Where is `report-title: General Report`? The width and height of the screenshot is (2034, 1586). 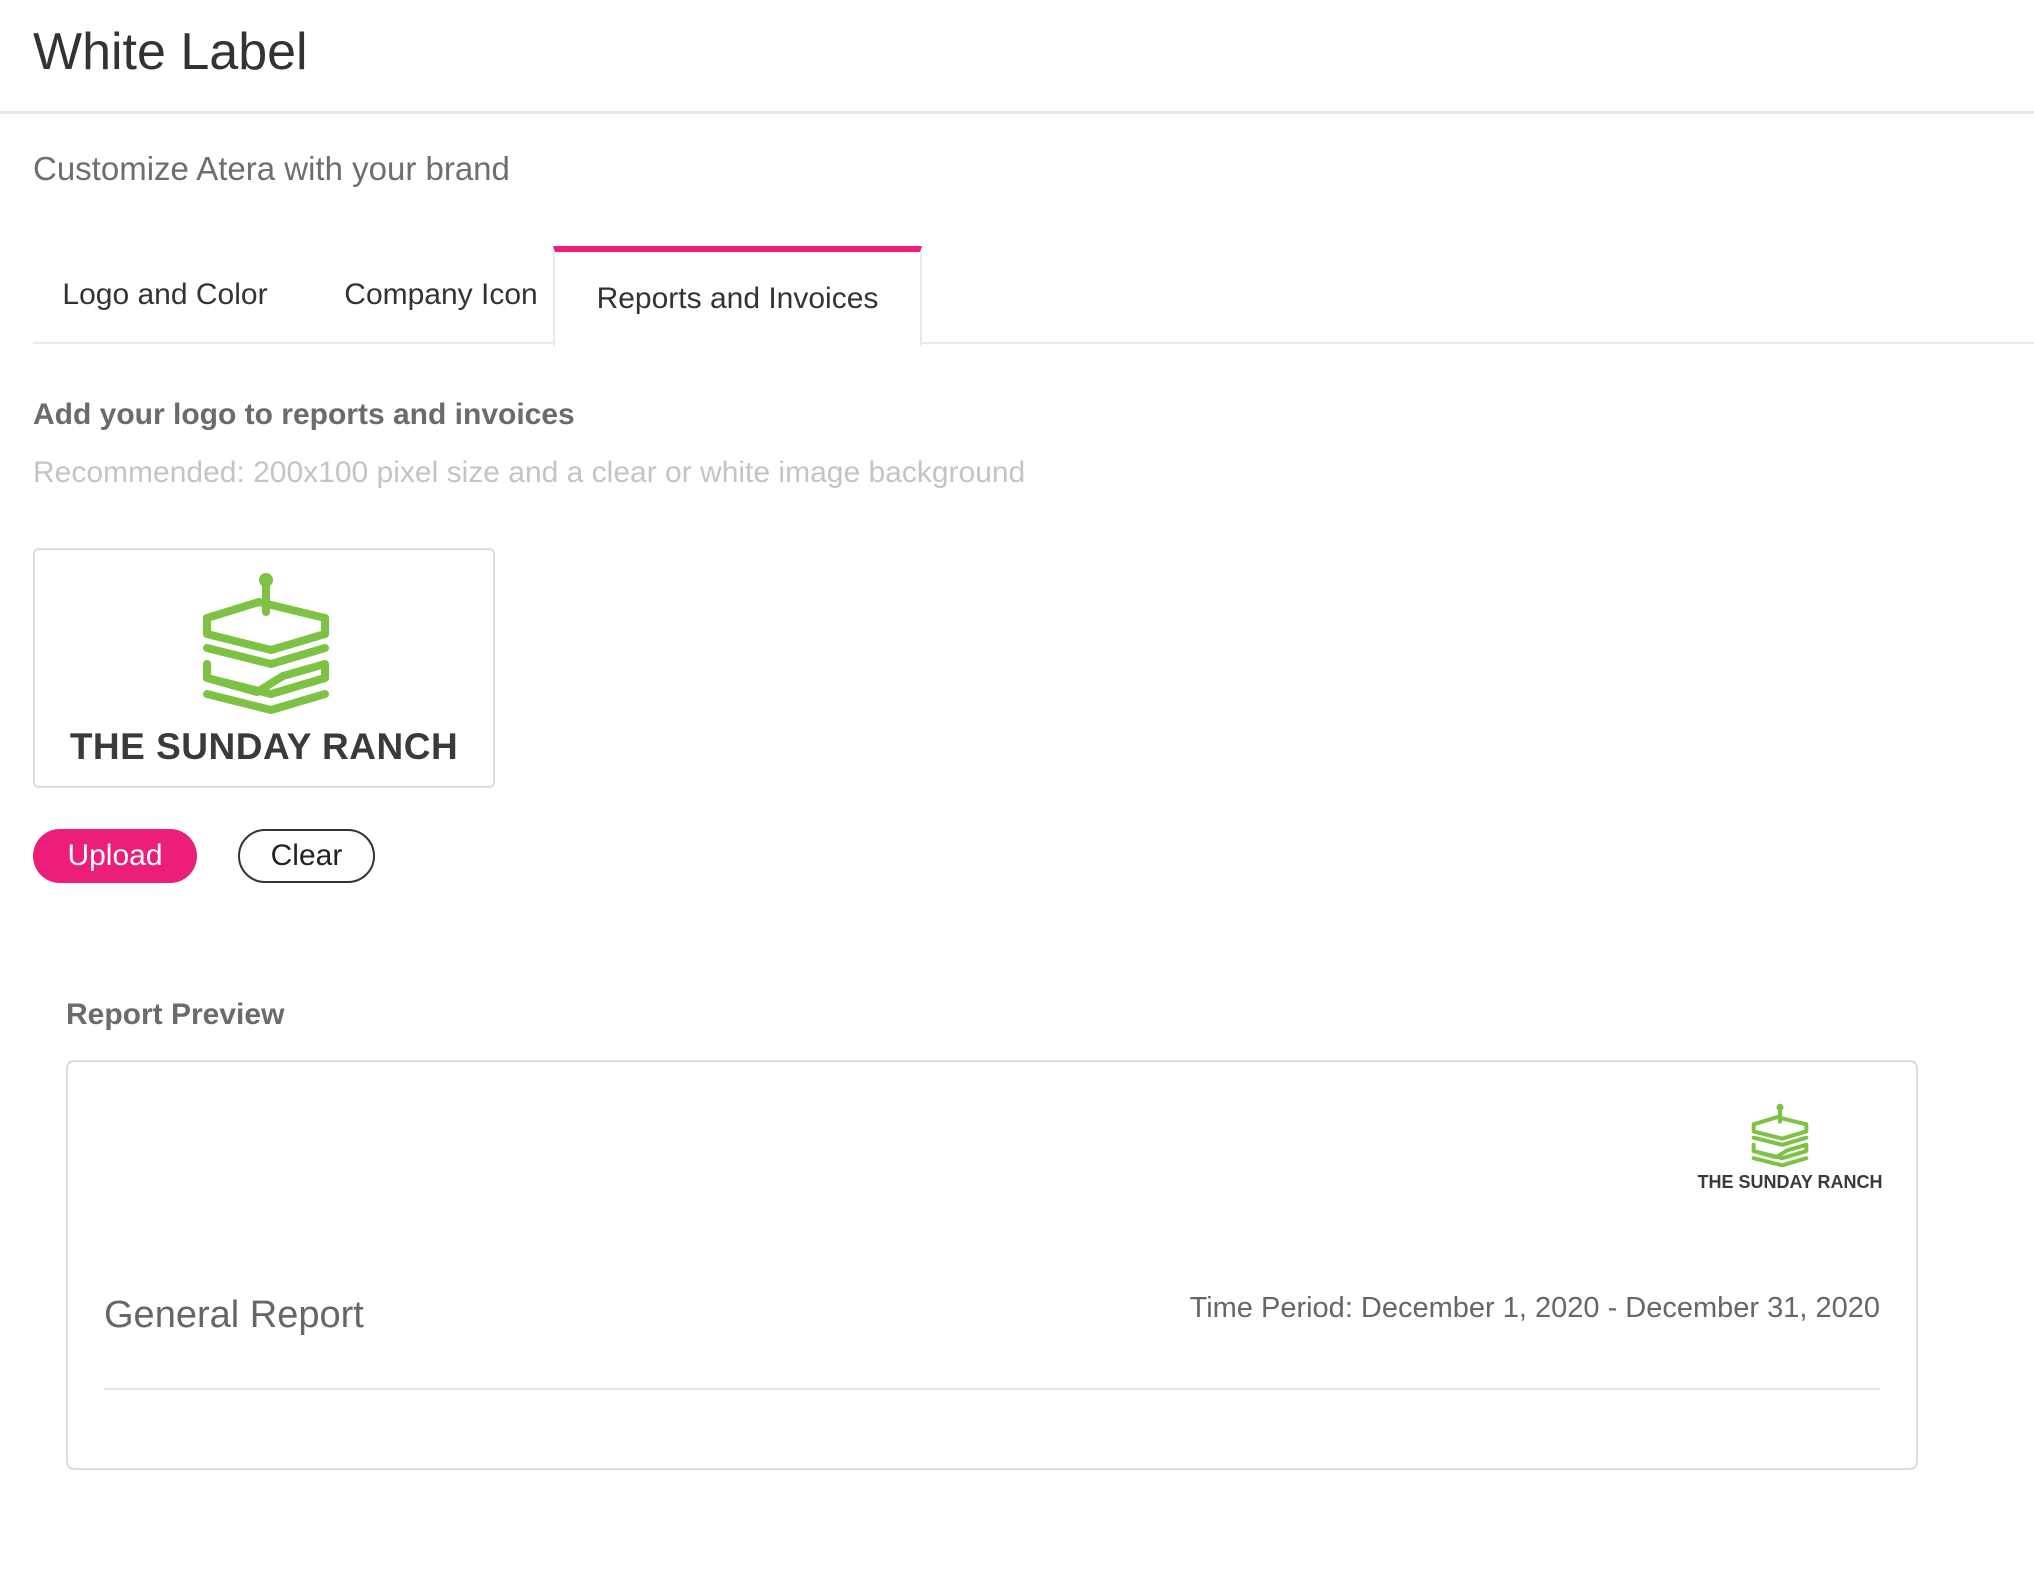
report-title: General Report is located at coordinates (234, 1315).